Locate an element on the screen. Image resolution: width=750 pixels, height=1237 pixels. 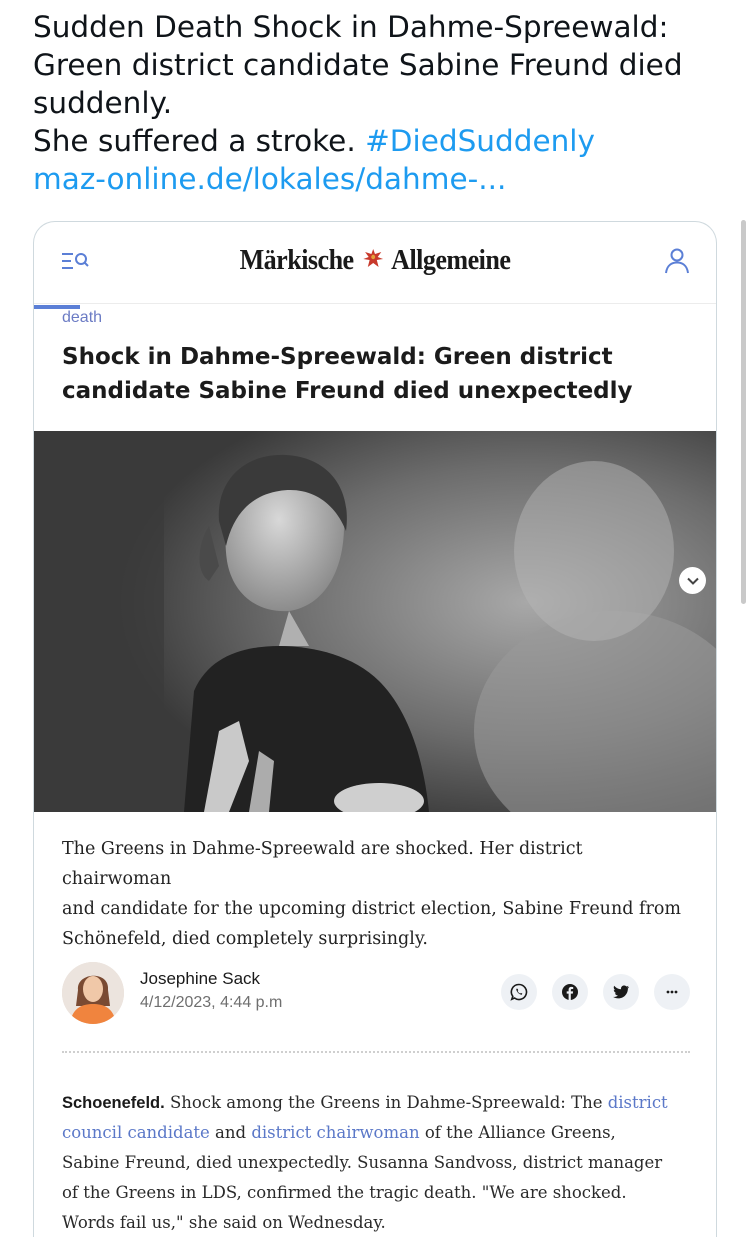
more-icon is located at coordinates (672, 992).